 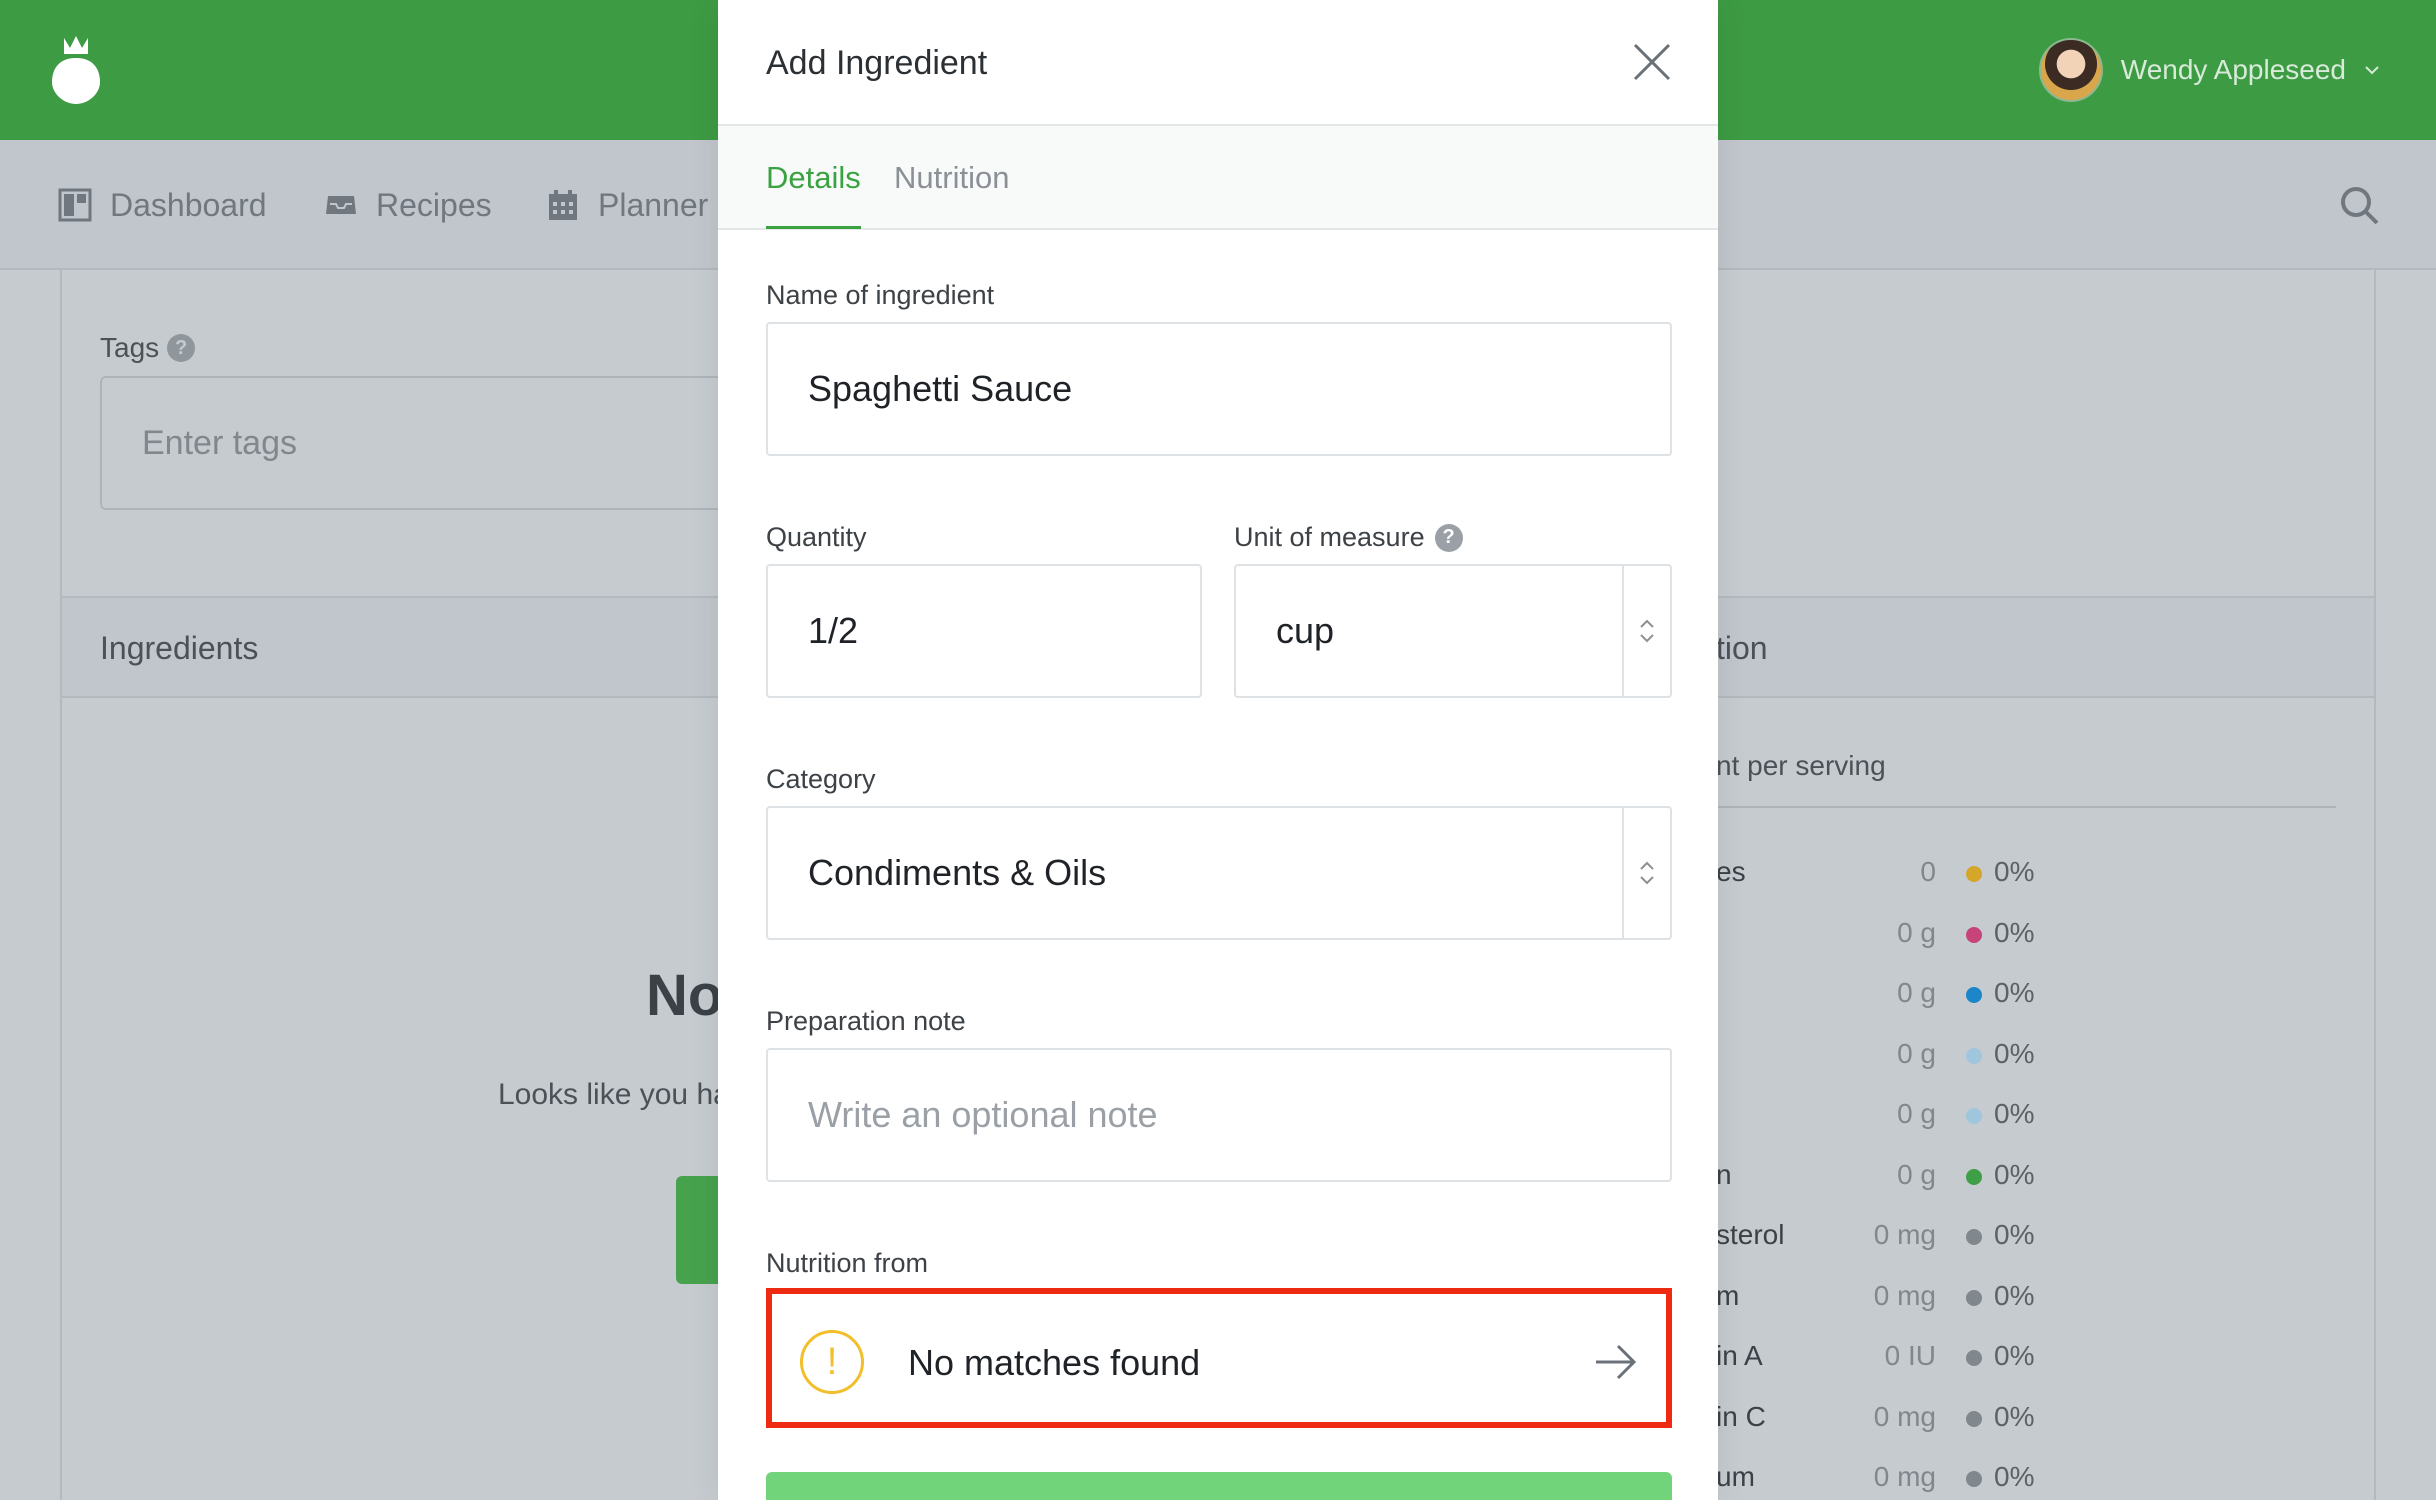 I want to click on nutrition-from-label-text: Nutrition from, so click(x=847, y=1263).